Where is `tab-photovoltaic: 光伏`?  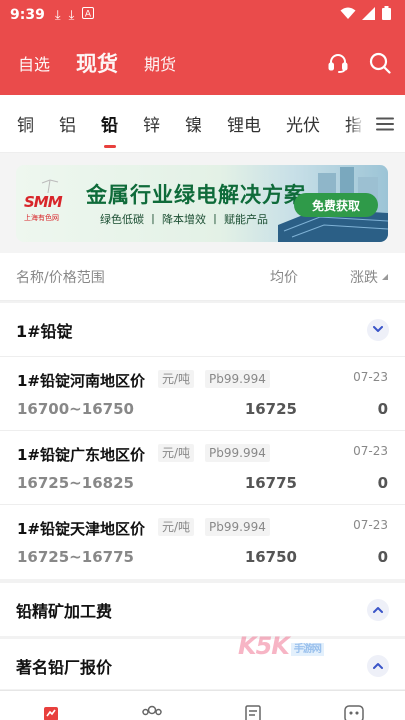
tab-photovoltaic: 光伏 is located at coordinates (303, 123).